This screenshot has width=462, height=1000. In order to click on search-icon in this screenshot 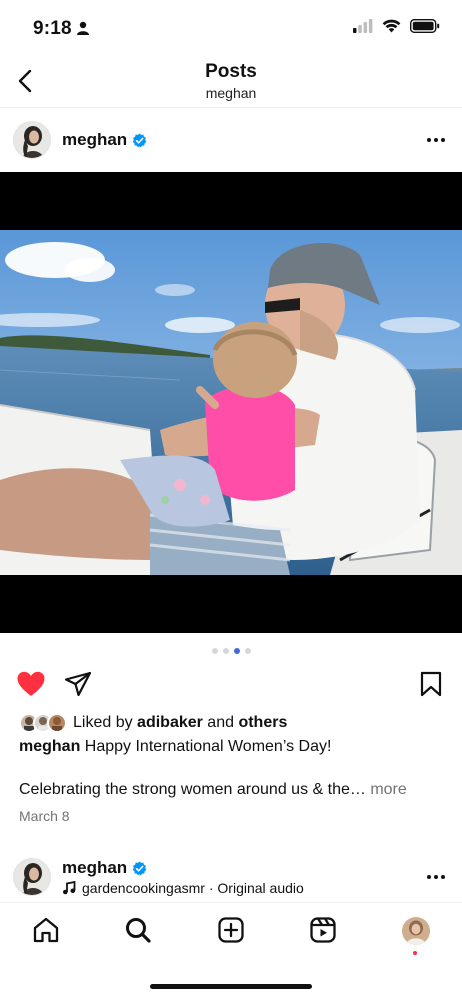, I will do `click(138, 930)`.